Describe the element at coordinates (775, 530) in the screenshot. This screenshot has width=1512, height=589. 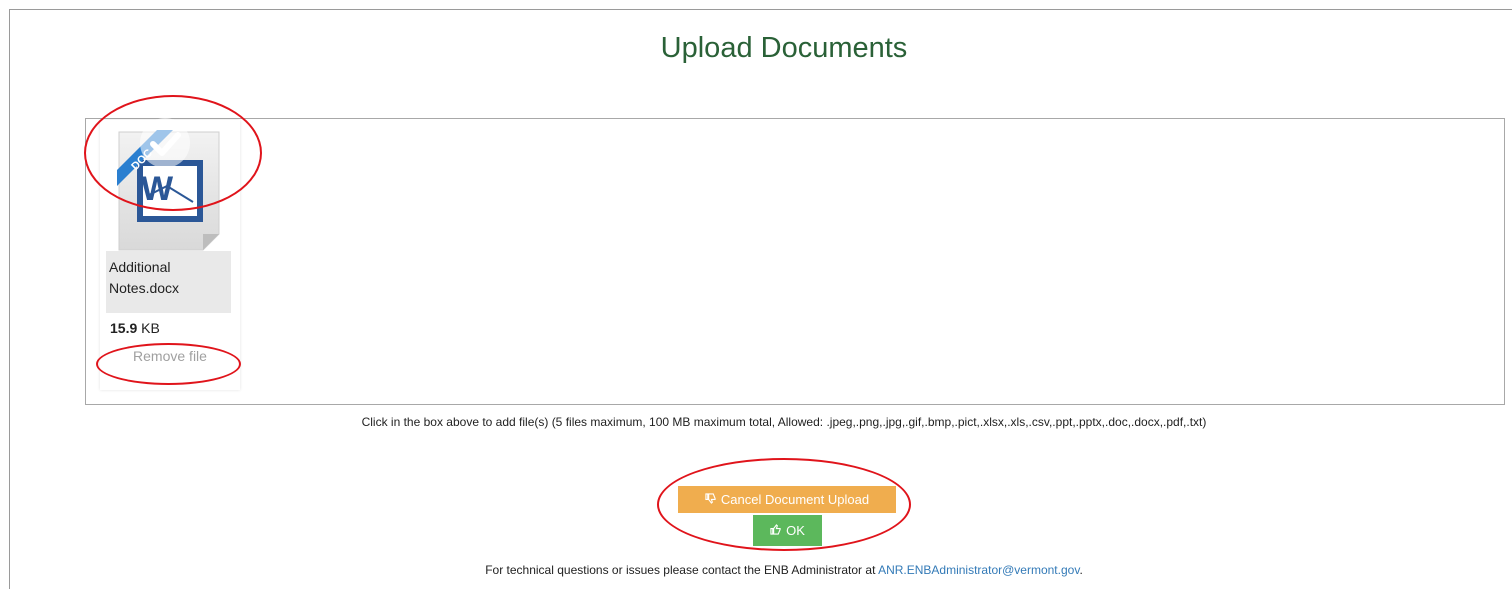
I see `thumbs-up-icon` at that location.